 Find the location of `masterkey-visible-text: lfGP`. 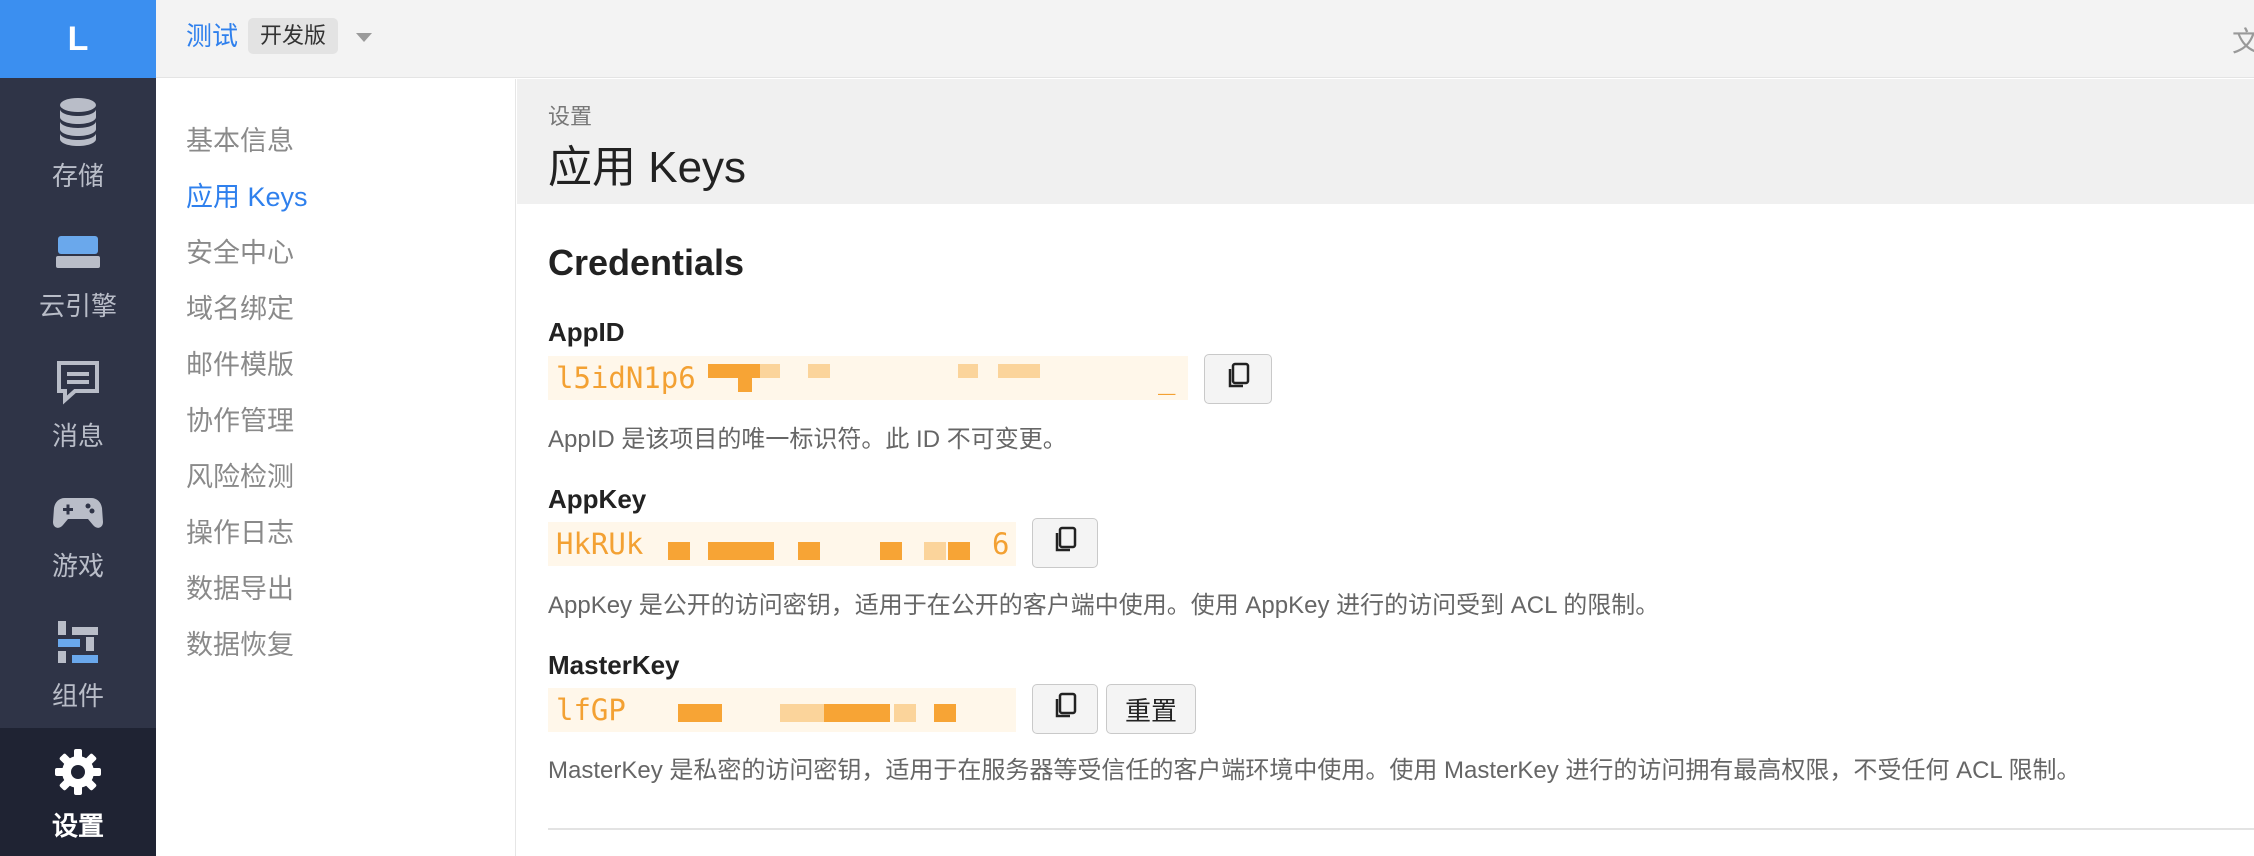

masterkey-visible-text: lfGP is located at coordinates (591, 710).